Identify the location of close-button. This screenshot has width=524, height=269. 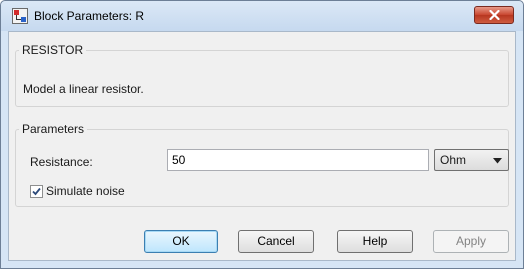
(494, 15).